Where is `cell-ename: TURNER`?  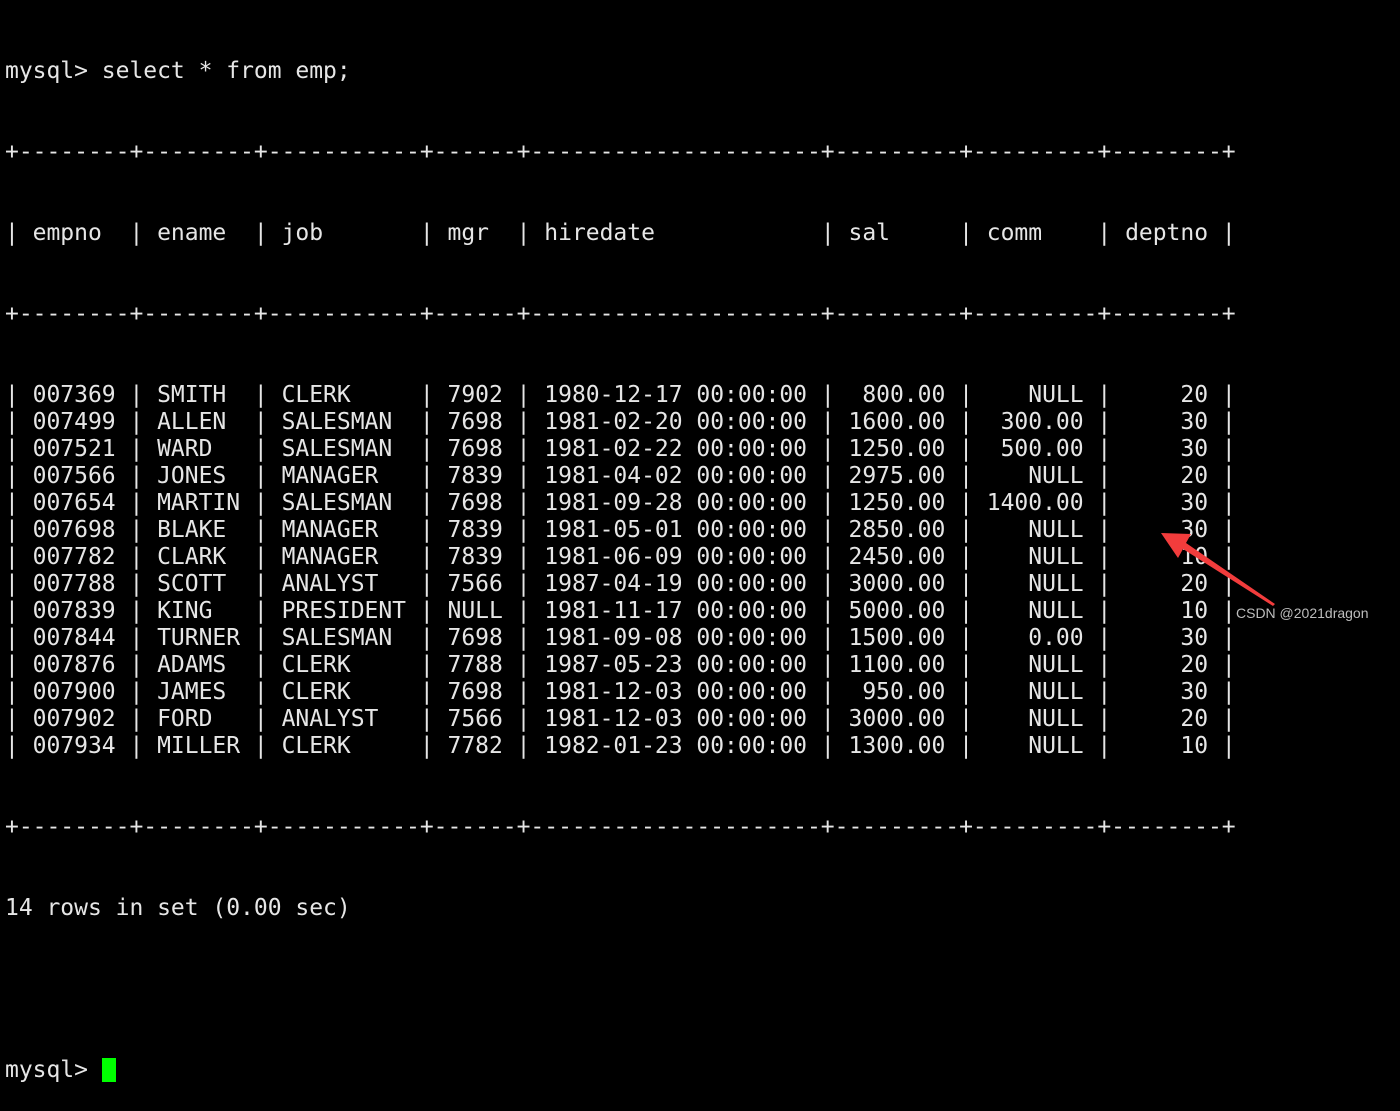 cell-ename: TURNER is located at coordinates (199, 638).